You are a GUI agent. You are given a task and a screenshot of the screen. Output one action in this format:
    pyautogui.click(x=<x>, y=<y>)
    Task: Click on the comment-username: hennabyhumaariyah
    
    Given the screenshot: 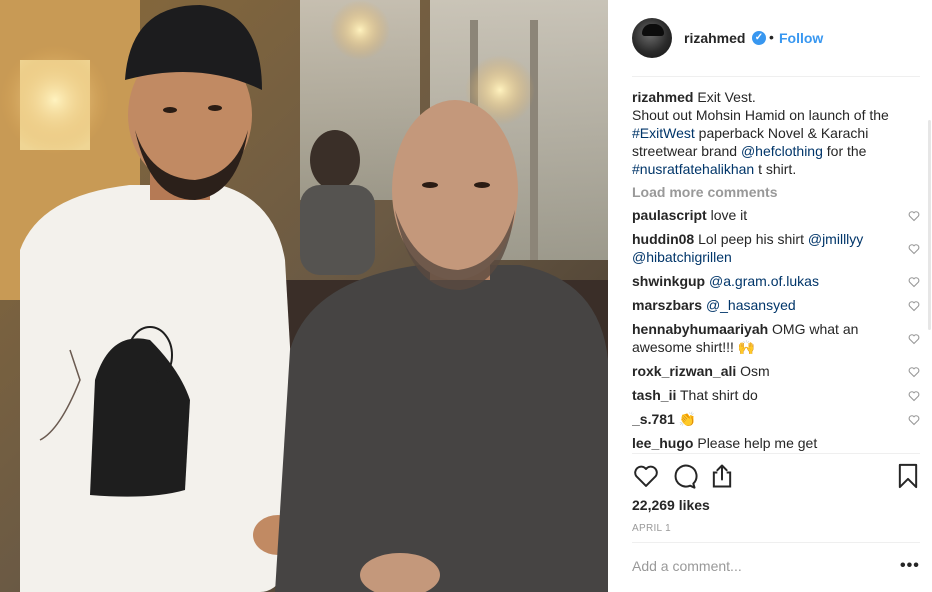 What is the action you would take?
    pyautogui.click(x=700, y=329)
    